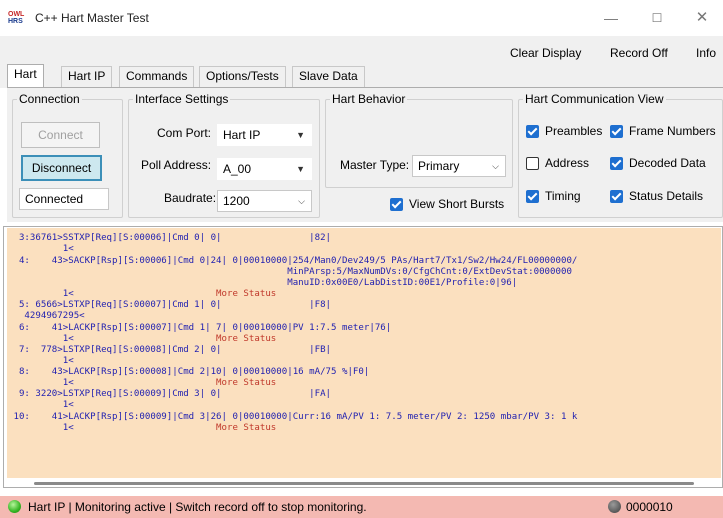 Image resolution: width=723 pixels, height=518 pixels. I want to click on app-logo-icon: OWL HRS, so click(18, 18).